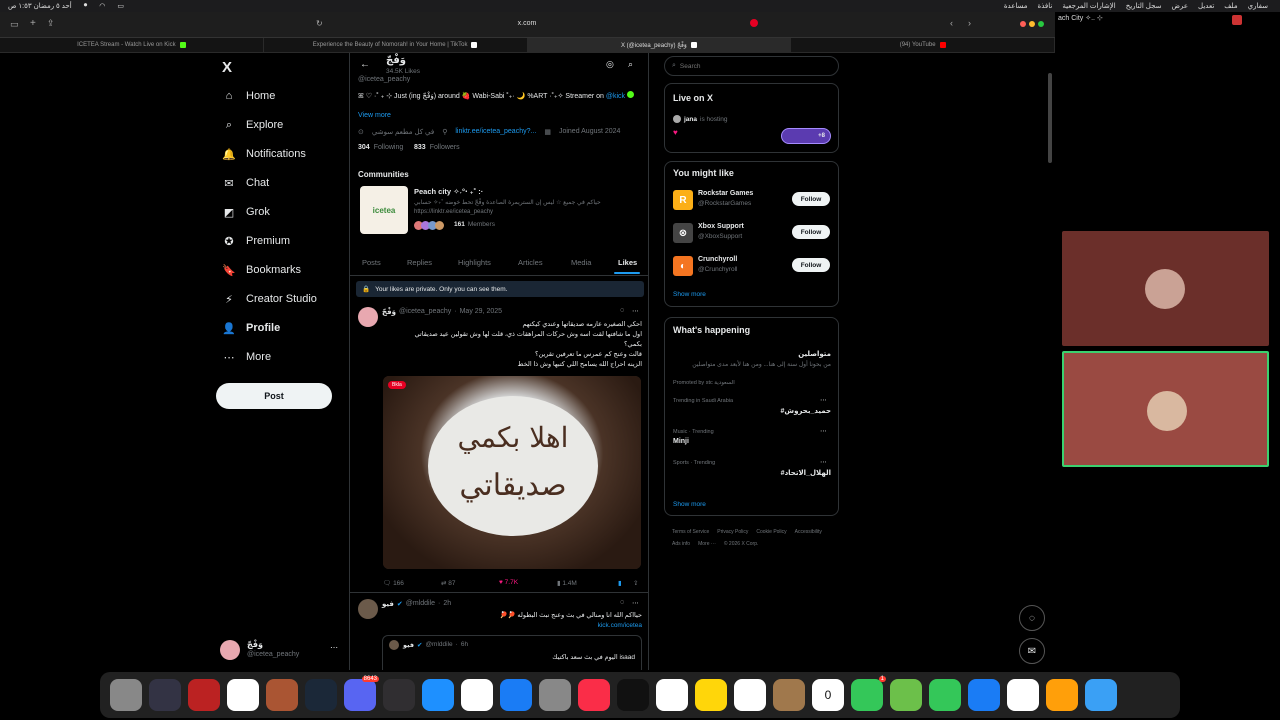 The height and width of the screenshot is (720, 1280). What do you see at coordinates (594, 695) in the screenshot?
I see `music-icon` at bounding box center [594, 695].